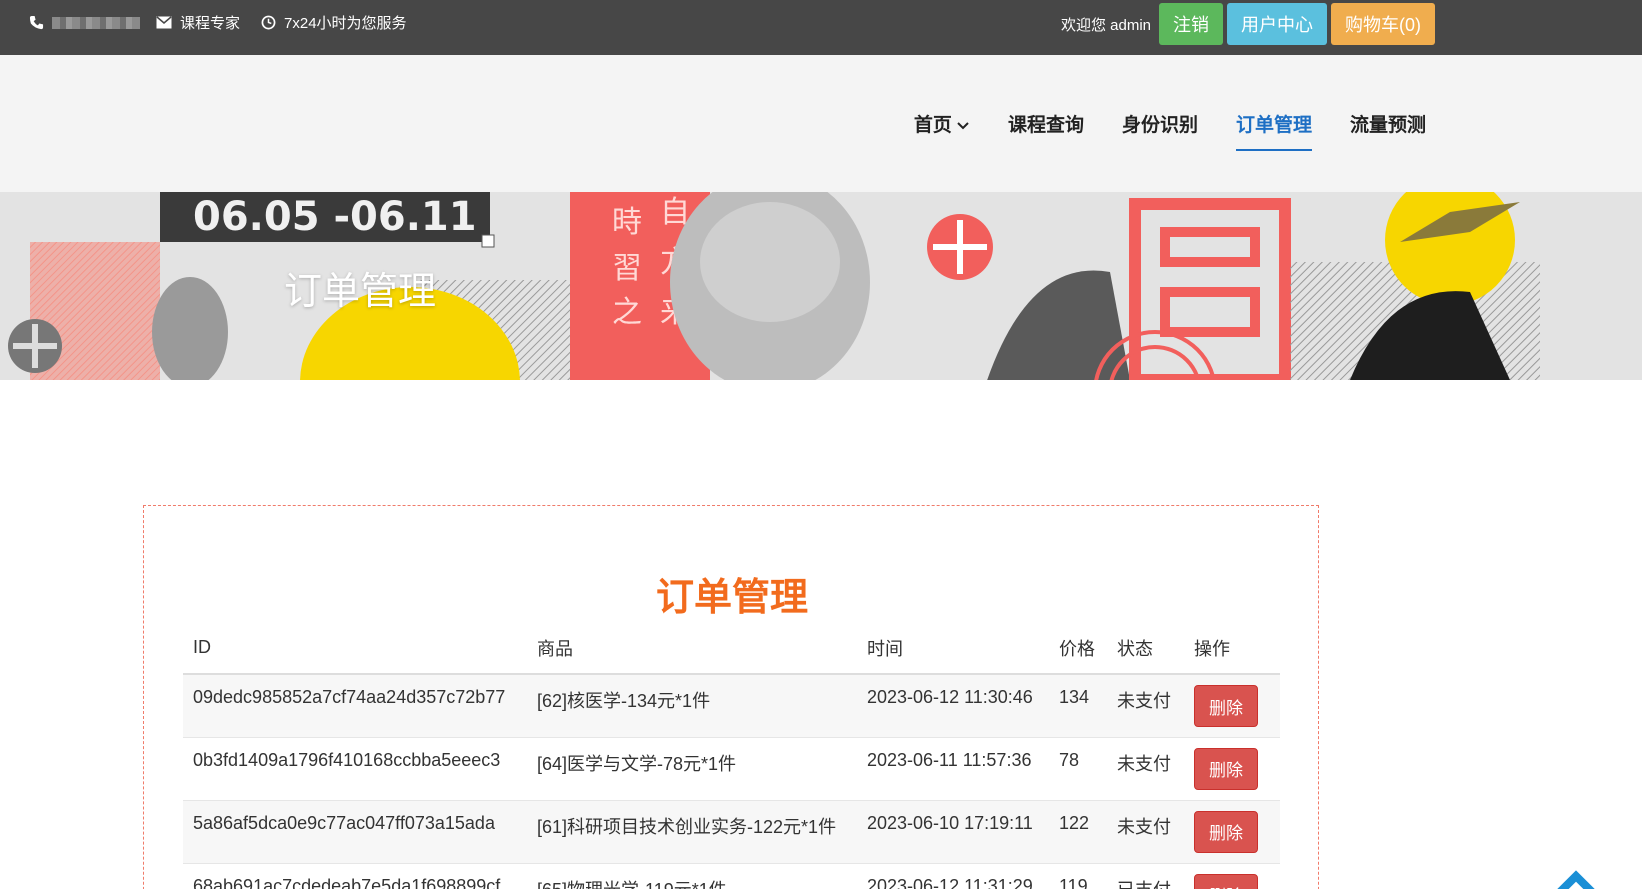 The width and height of the screenshot is (1642, 889). Describe the element at coordinates (36, 23) in the screenshot. I see `phone-icon` at that location.